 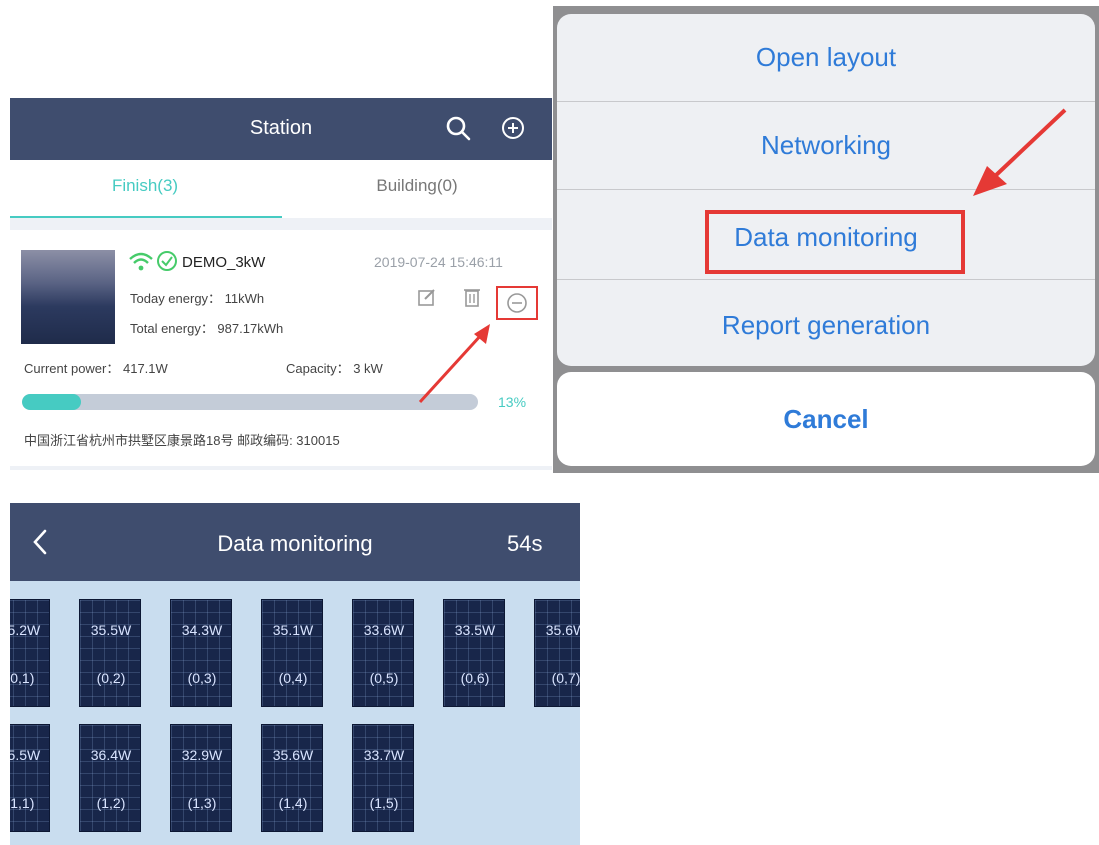 I want to click on current-power: Current power： 417.1W, so click(x=96, y=368).